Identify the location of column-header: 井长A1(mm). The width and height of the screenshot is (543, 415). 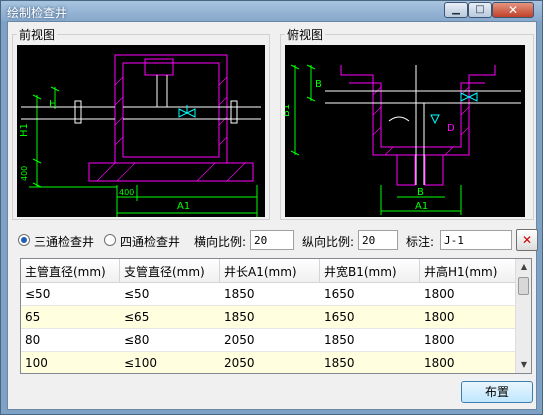
(270, 271).